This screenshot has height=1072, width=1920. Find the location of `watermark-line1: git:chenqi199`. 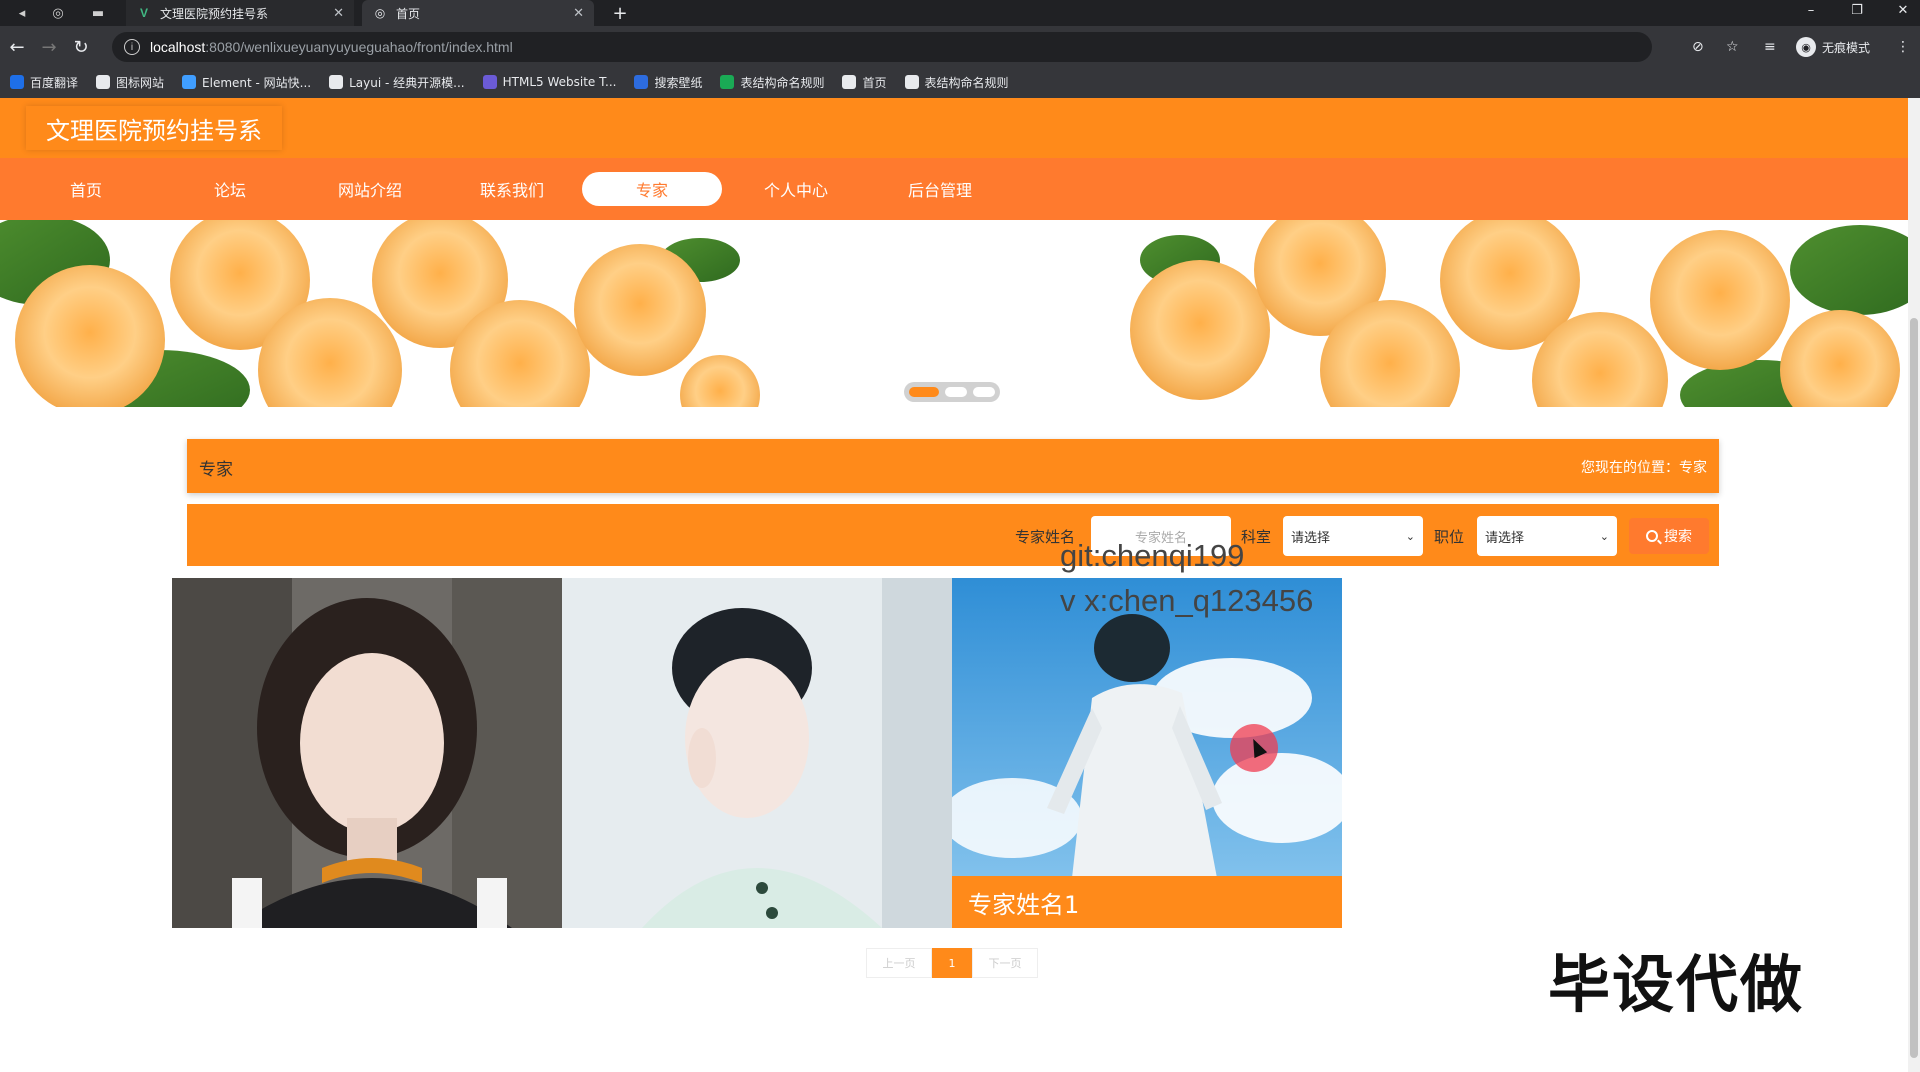

watermark-line1: git:chenqi199 is located at coordinates (1152, 555).